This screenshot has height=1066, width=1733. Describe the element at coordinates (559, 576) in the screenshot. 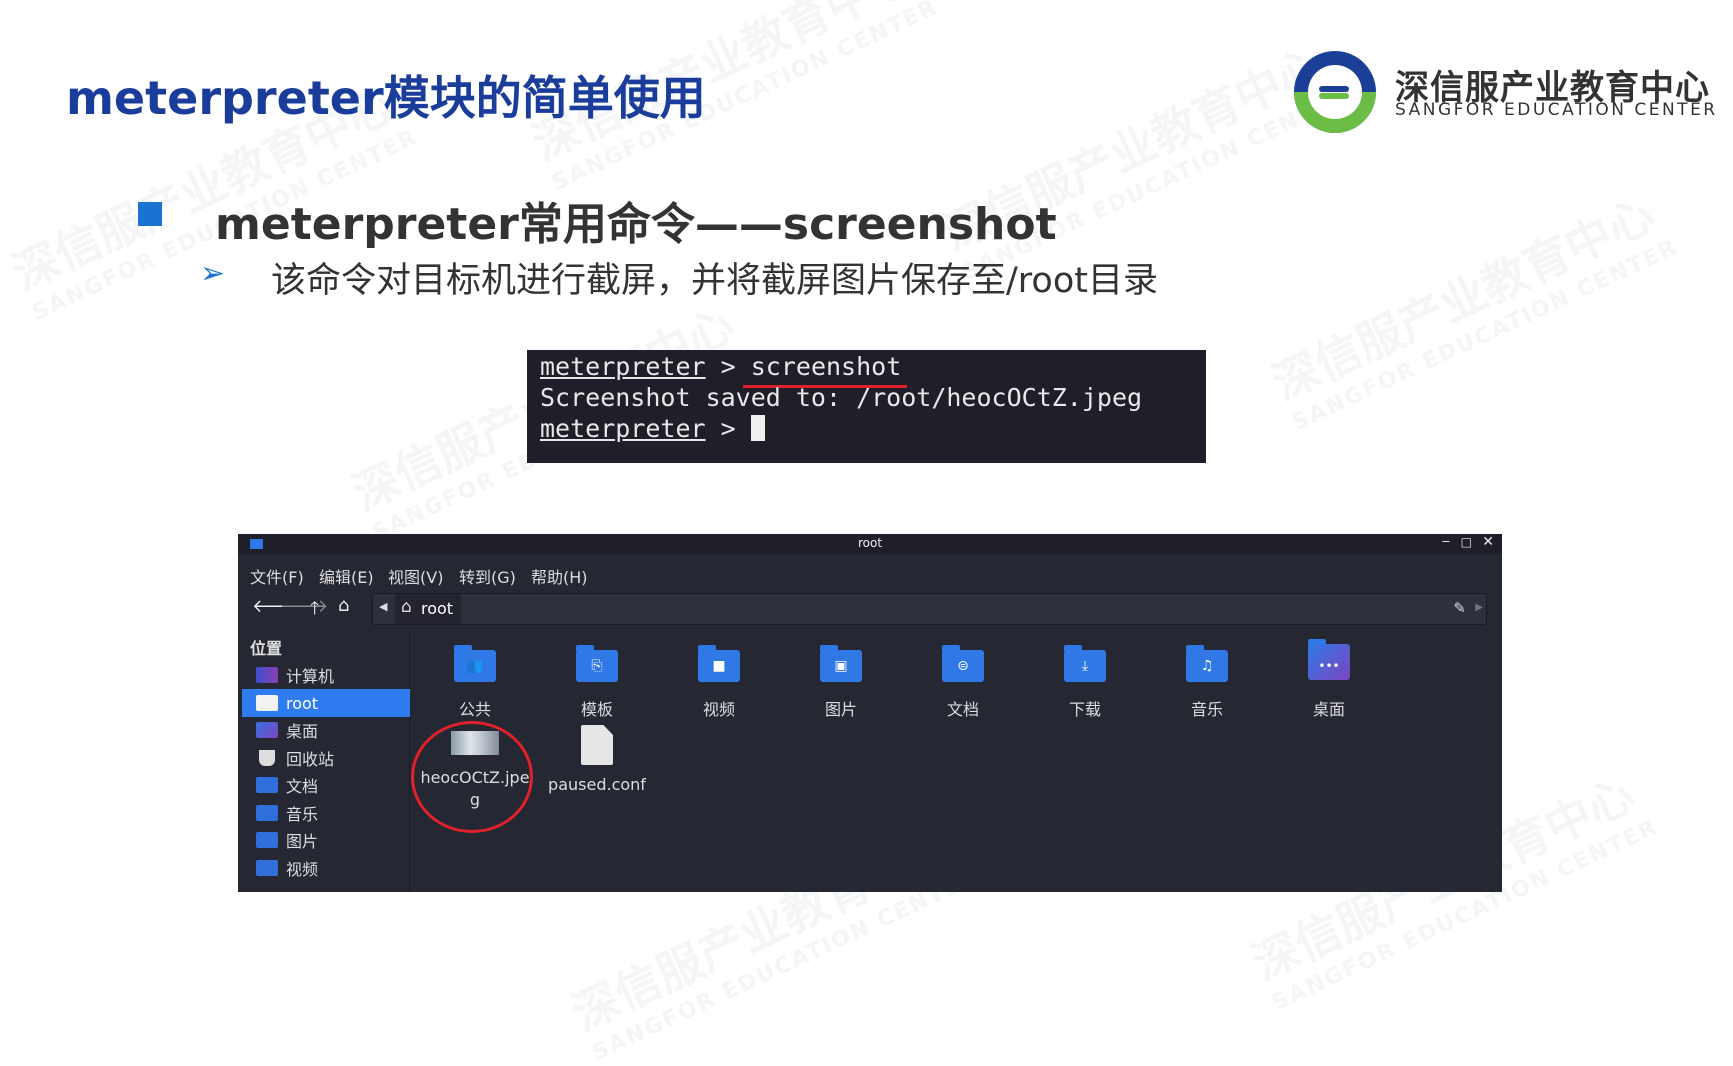

I see `menu-help: 帮助(H)` at that location.